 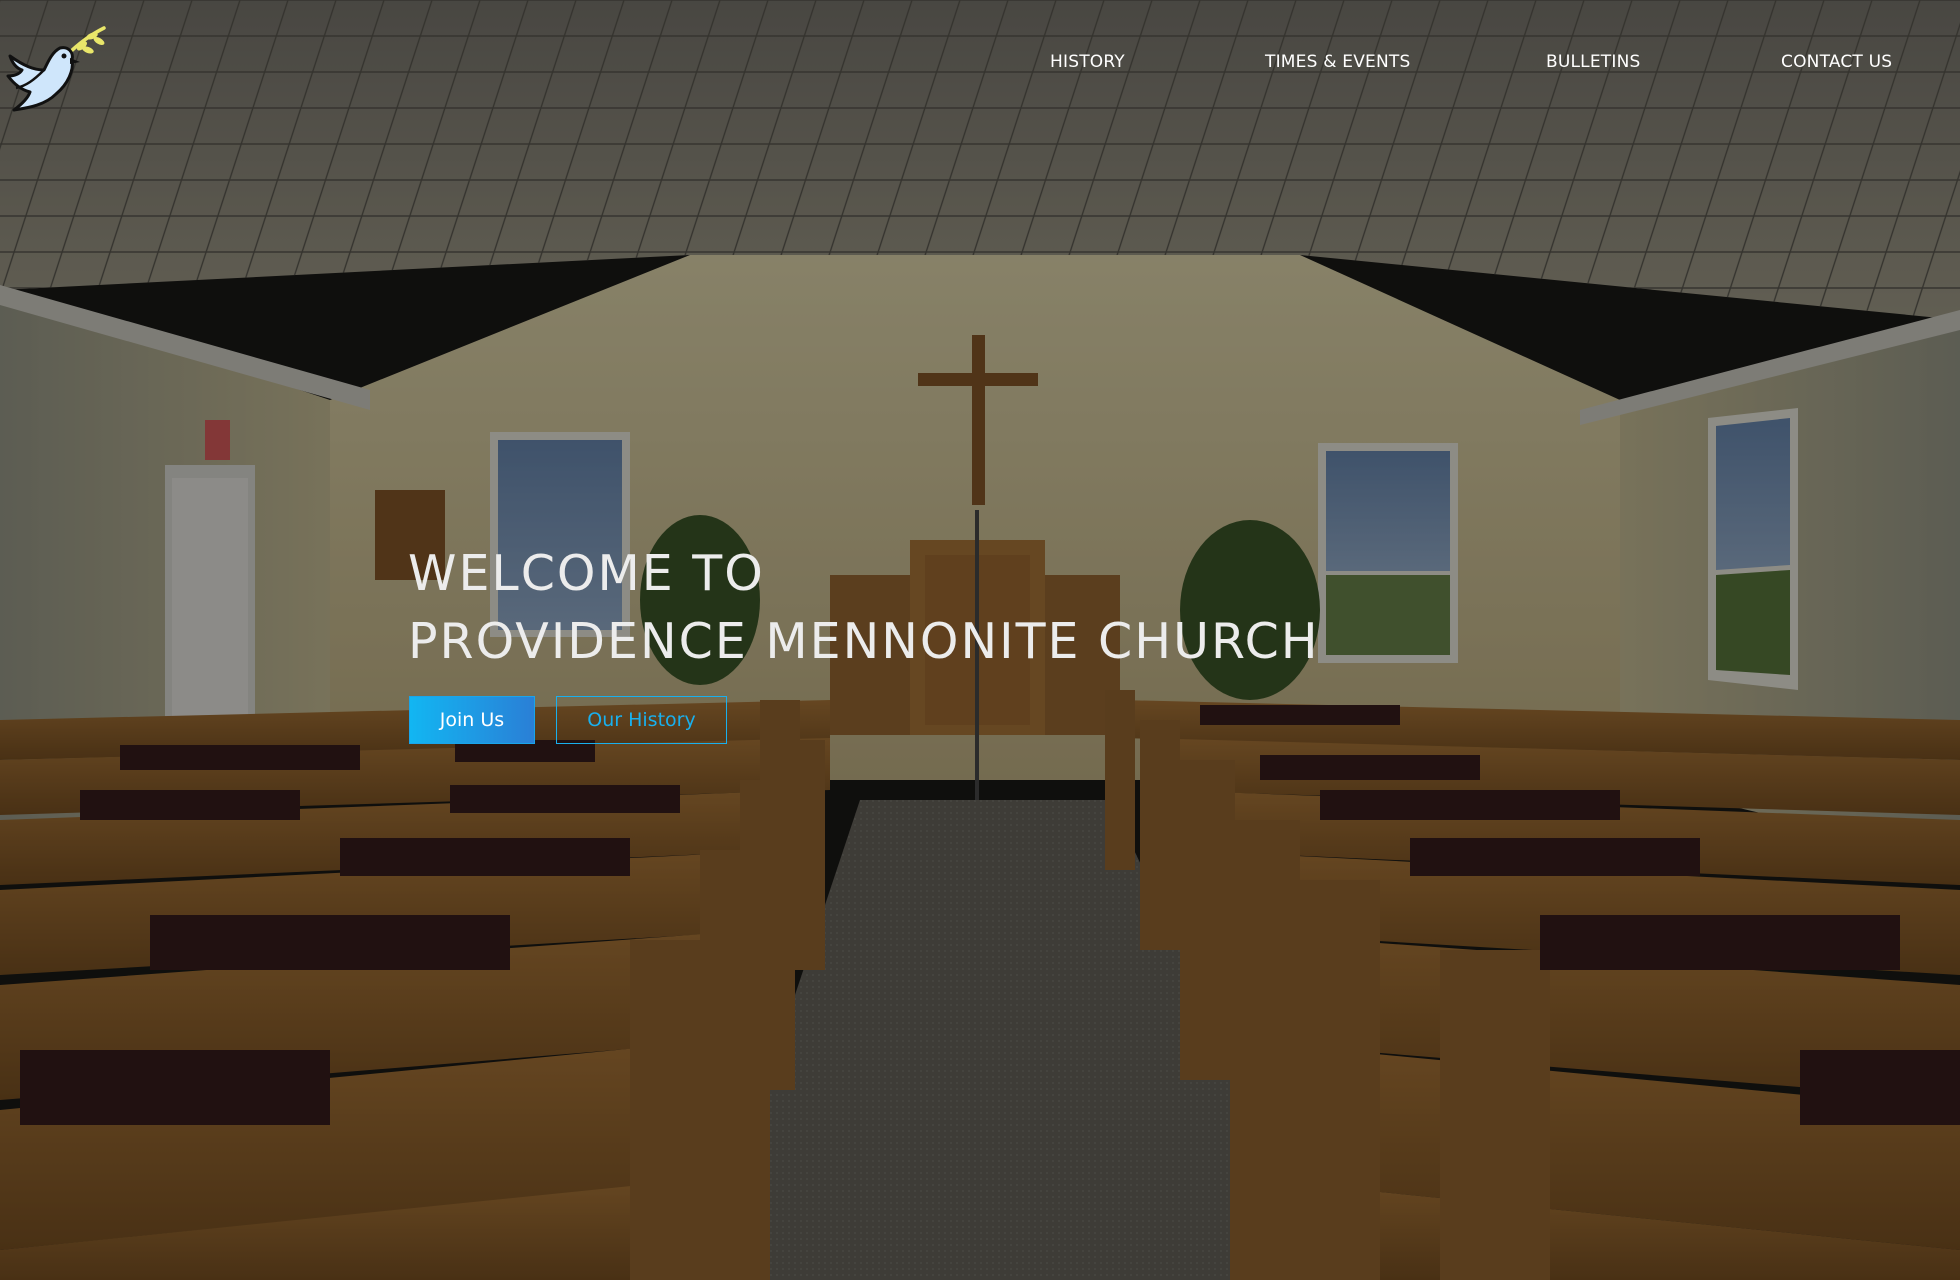 What do you see at coordinates (1087, 62) in the screenshot?
I see `nav-history: HISTORY` at bounding box center [1087, 62].